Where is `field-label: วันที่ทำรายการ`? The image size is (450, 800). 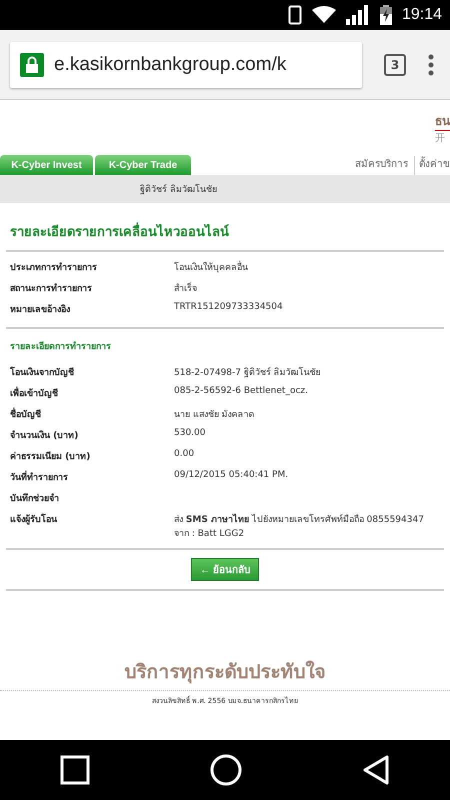
field-label: วันที่ทำรายการ is located at coordinates (90, 477).